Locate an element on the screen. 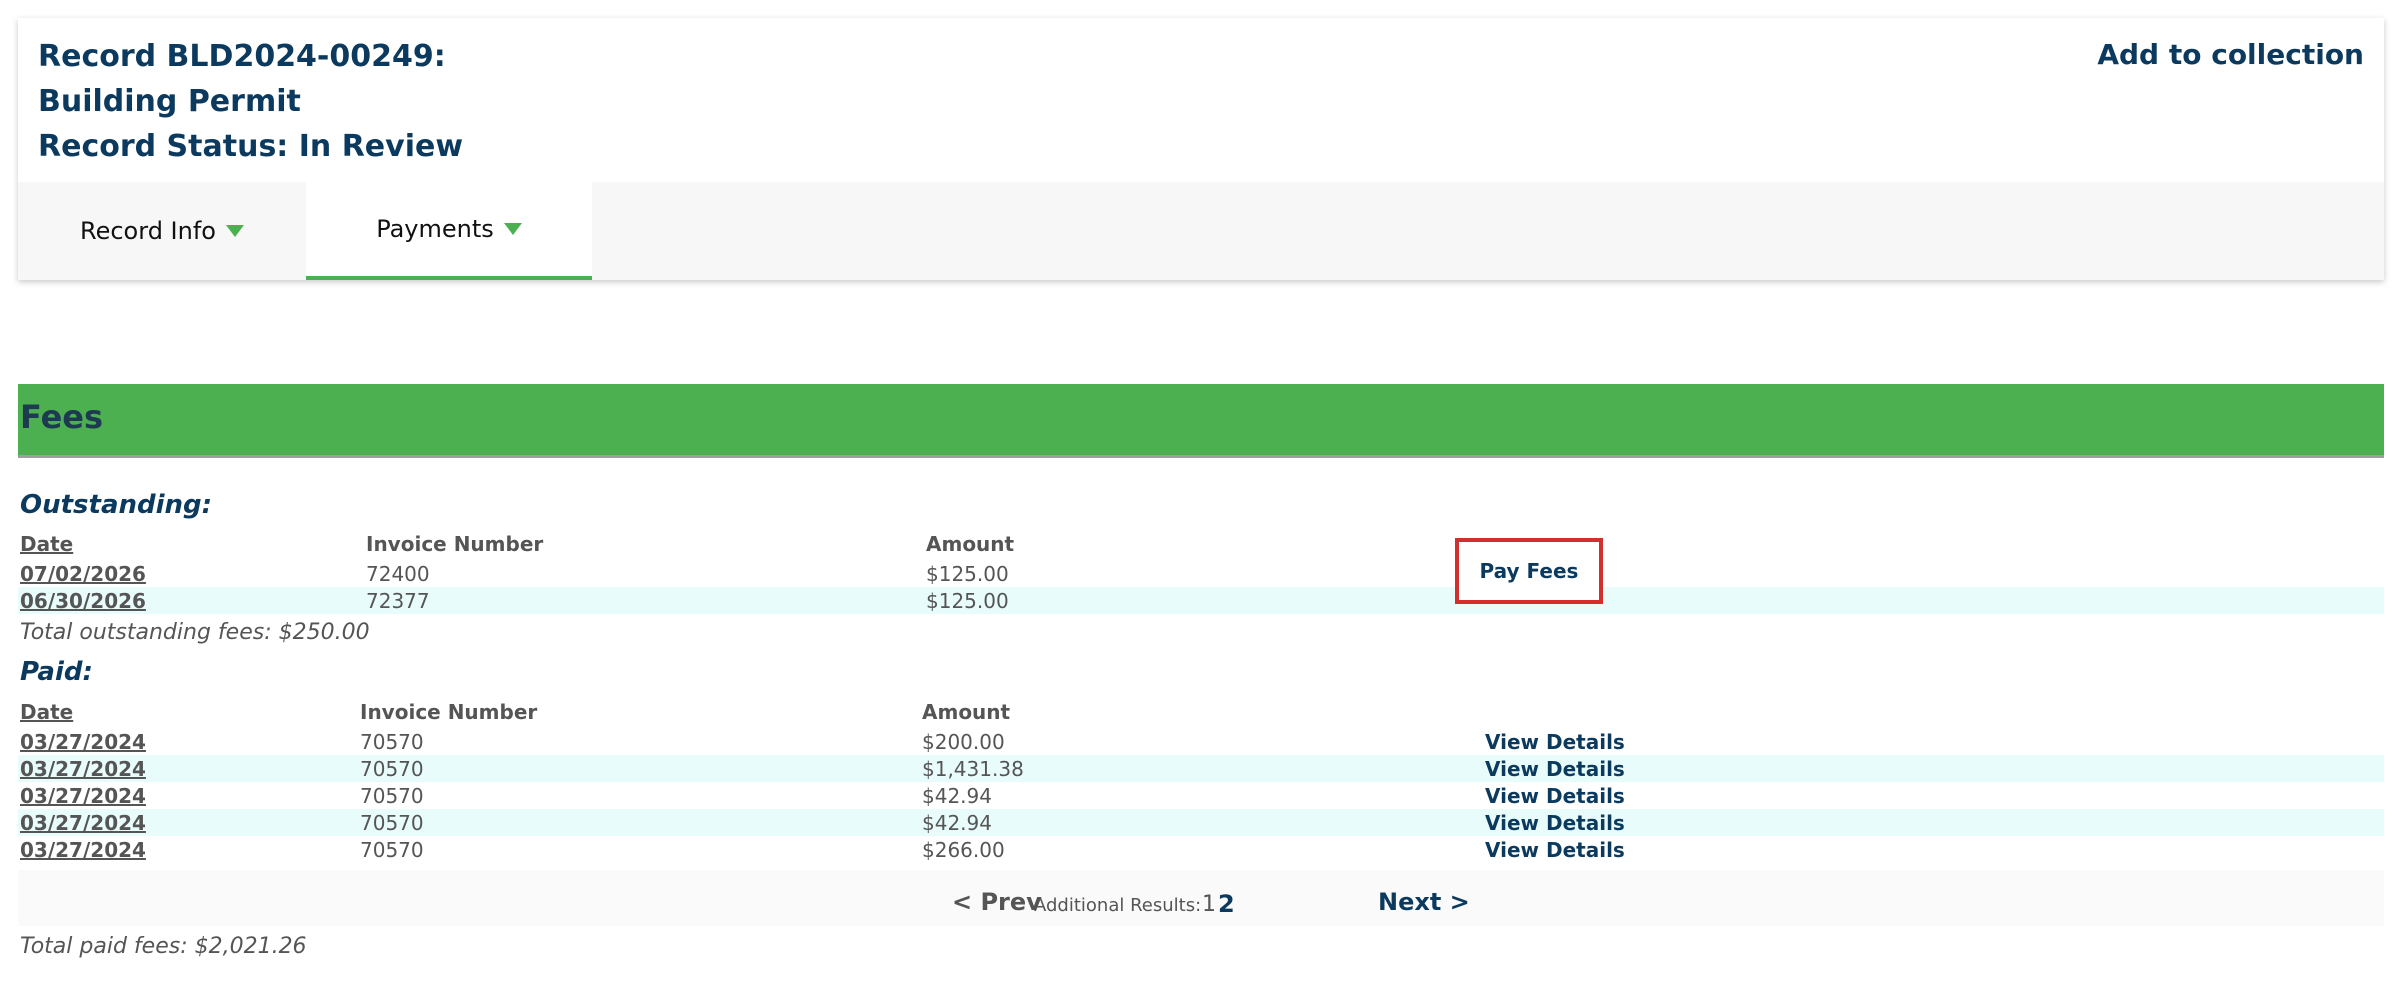 Image resolution: width=2404 pixels, height=999 pixels. total-paid-fees: Total paid fees: $2,021.26 is located at coordinates (163, 946).